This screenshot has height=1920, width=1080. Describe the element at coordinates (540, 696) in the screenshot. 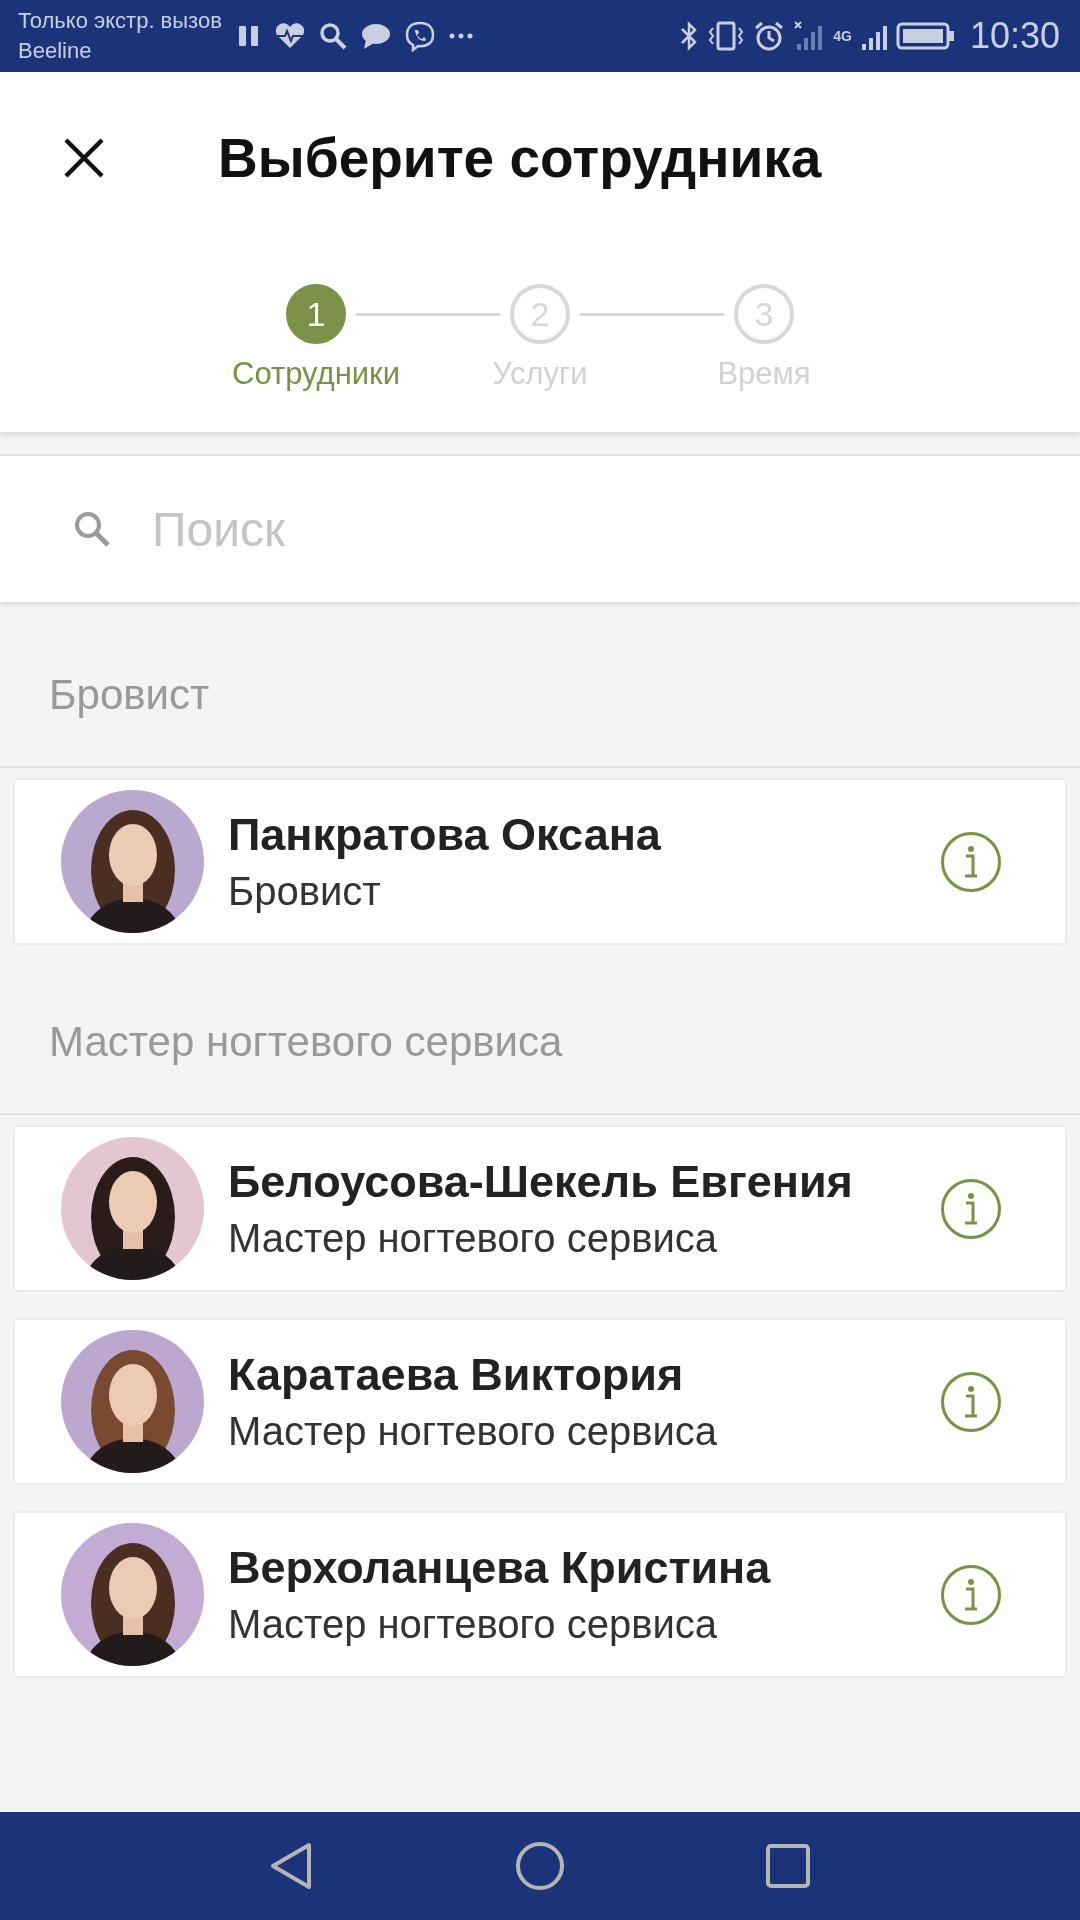

I see `section-header: Бровист` at that location.